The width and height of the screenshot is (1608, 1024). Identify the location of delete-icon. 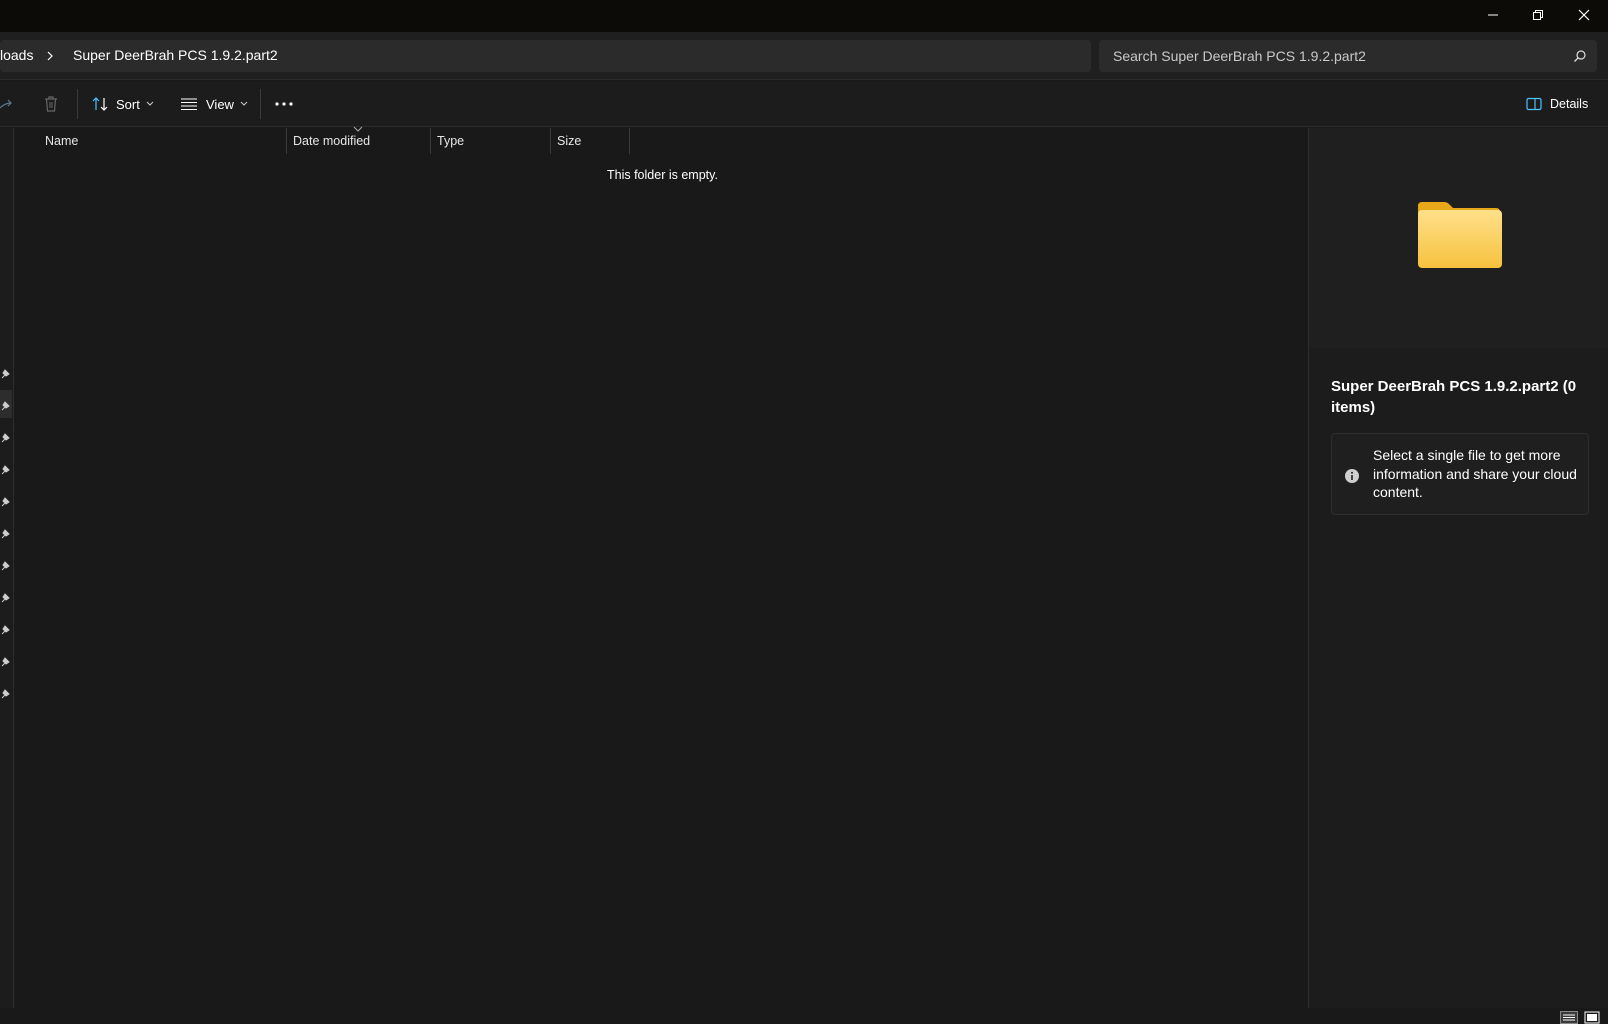
(51, 104).